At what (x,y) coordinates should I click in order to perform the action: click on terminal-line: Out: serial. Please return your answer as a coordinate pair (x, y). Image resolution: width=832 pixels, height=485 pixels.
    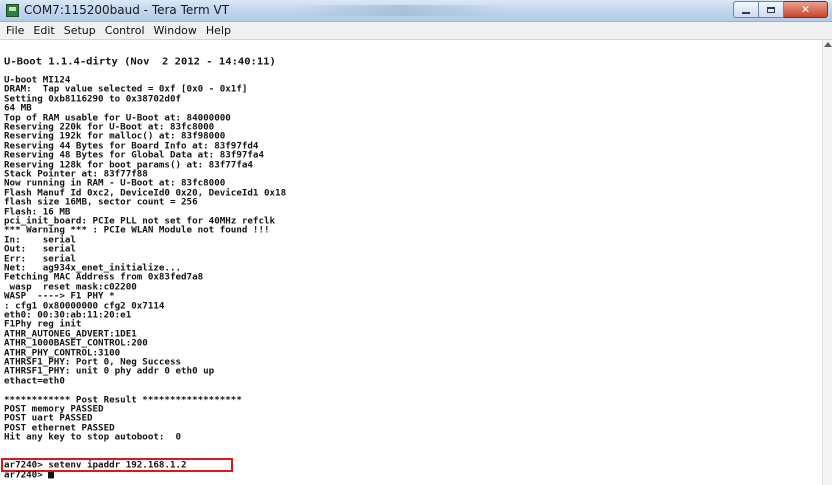
    Looking at the image, I should click on (40, 249).